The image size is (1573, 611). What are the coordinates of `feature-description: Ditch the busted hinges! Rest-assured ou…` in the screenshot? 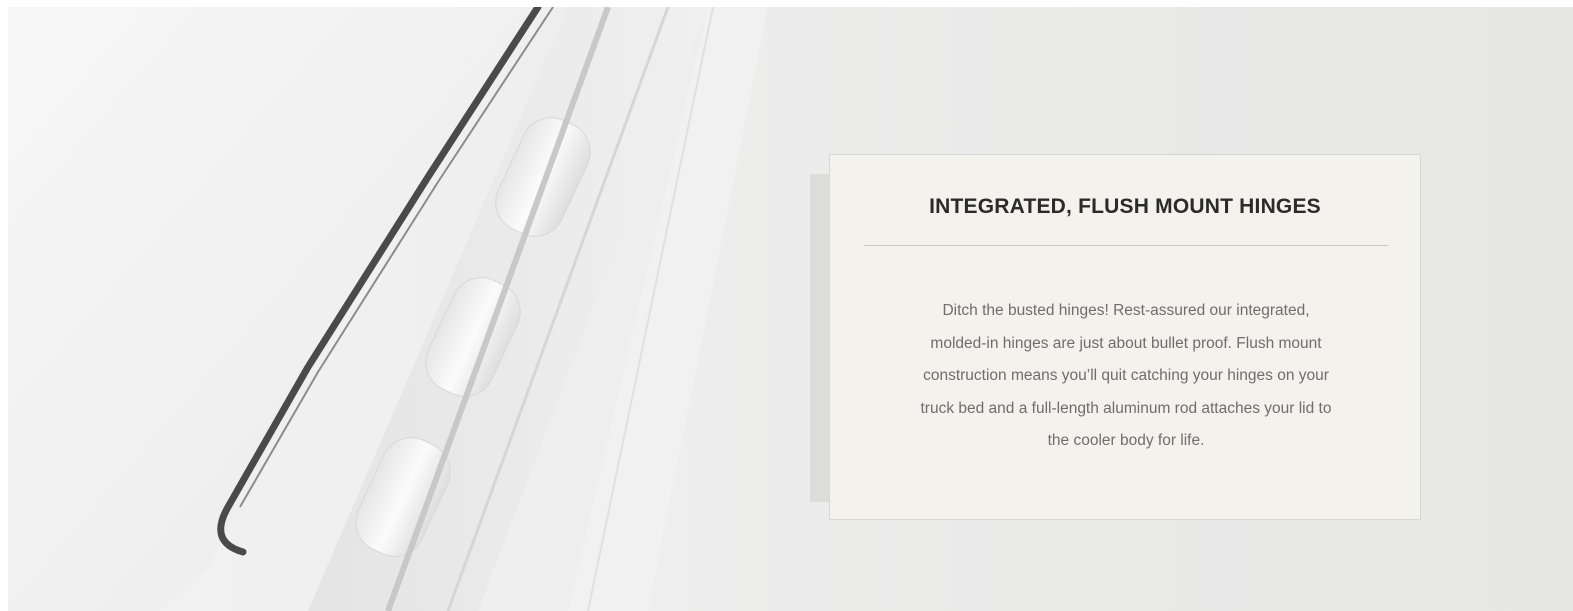 It's located at (1126, 376).